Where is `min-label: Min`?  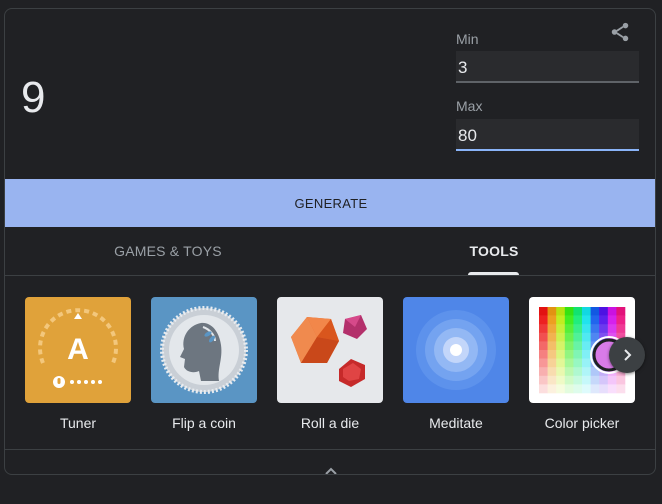
min-label: Min is located at coordinates (467, 39).